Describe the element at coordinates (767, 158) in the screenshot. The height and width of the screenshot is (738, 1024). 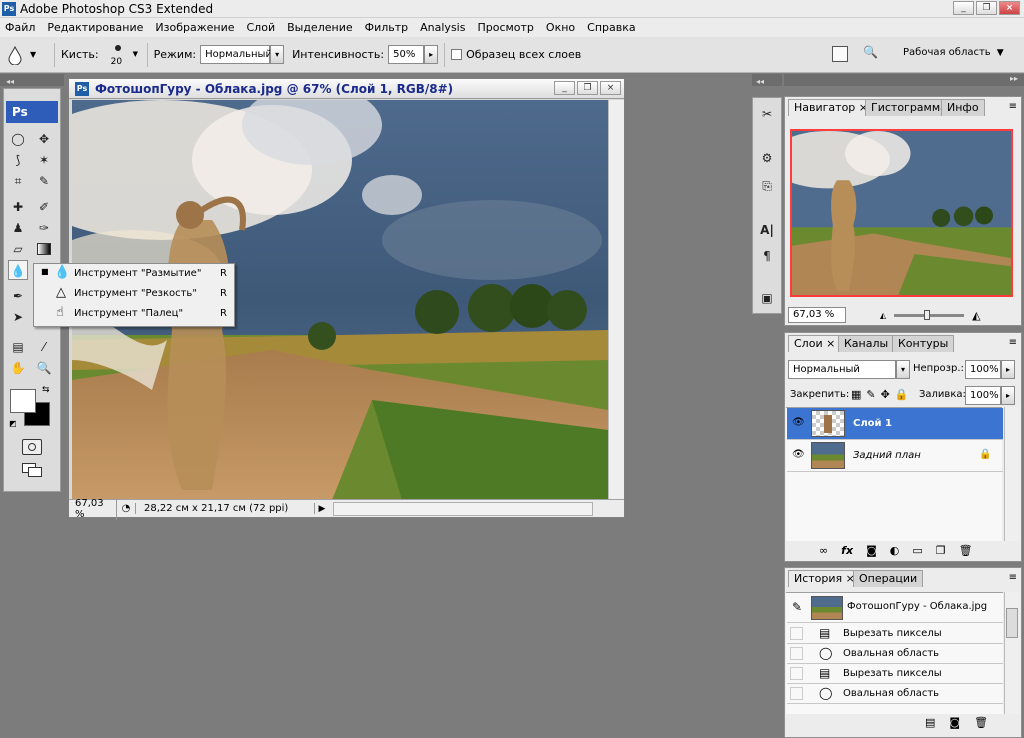
I see `brushes-icon: ⚙` at that location.